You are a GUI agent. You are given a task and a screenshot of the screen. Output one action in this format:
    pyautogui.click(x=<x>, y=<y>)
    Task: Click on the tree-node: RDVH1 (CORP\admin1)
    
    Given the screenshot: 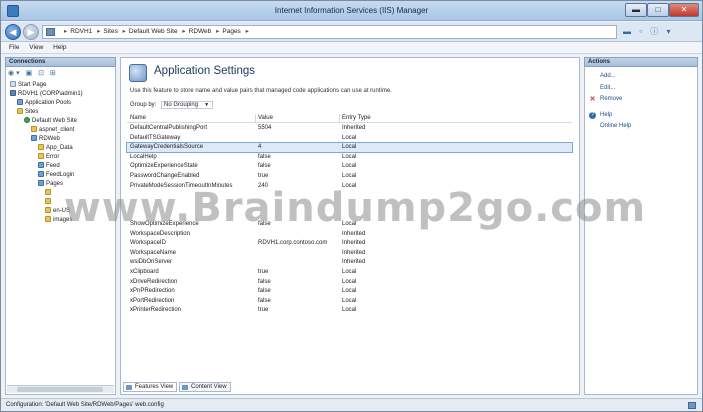 What is the action you would take?
    pyautogui.click(x=46, y=94)
    